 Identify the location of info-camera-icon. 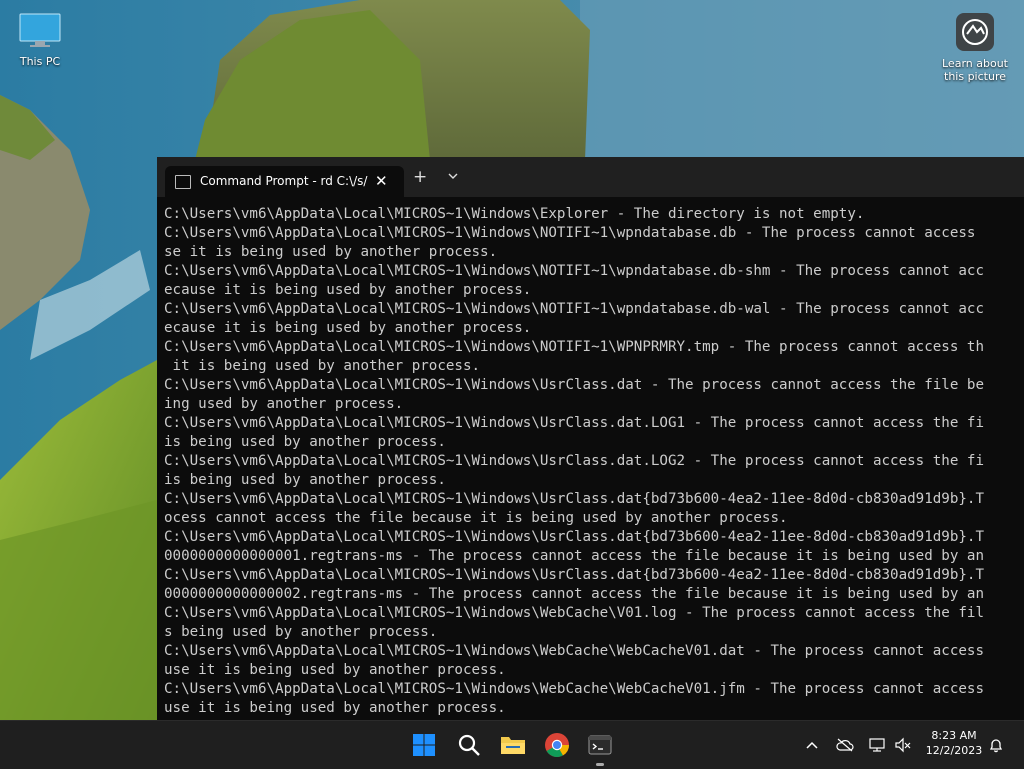
(975, 32).